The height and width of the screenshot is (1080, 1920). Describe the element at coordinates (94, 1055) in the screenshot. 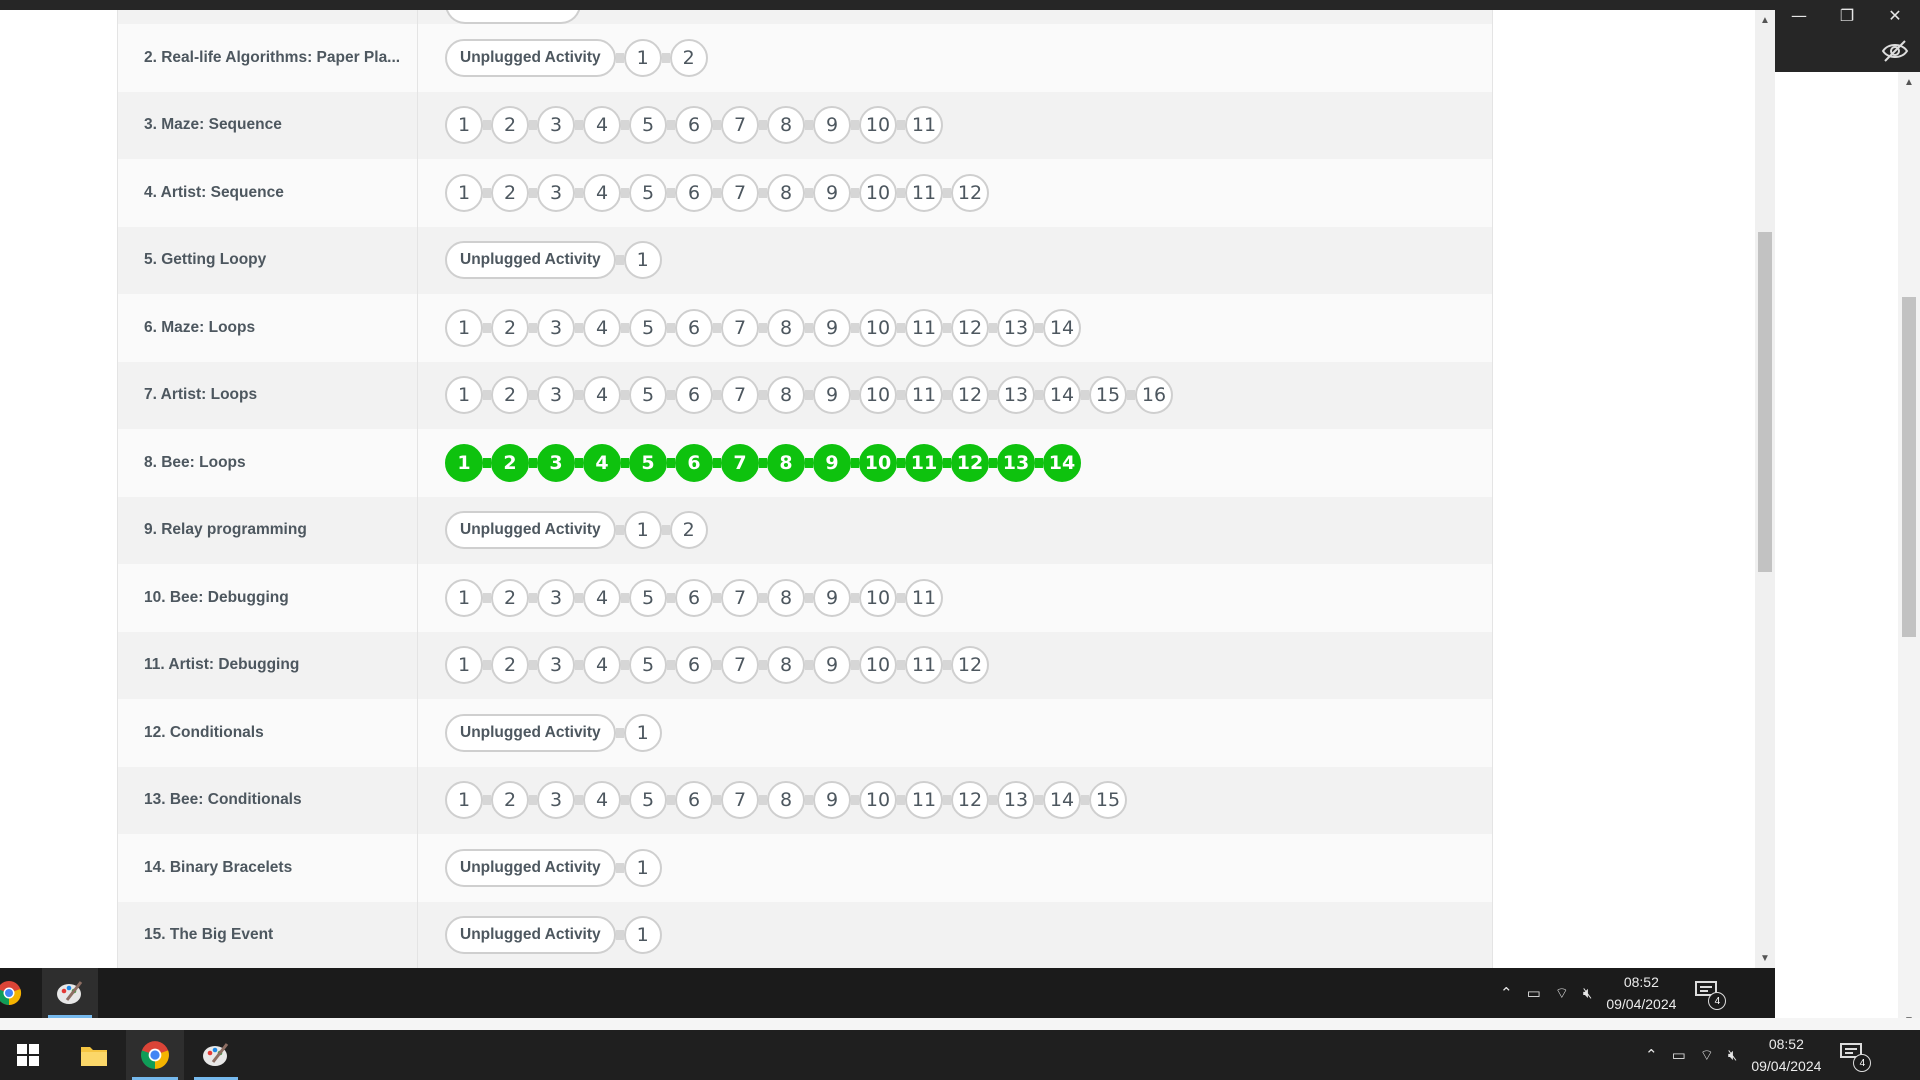

I see `taskbar-file-explorer-button` at that location.